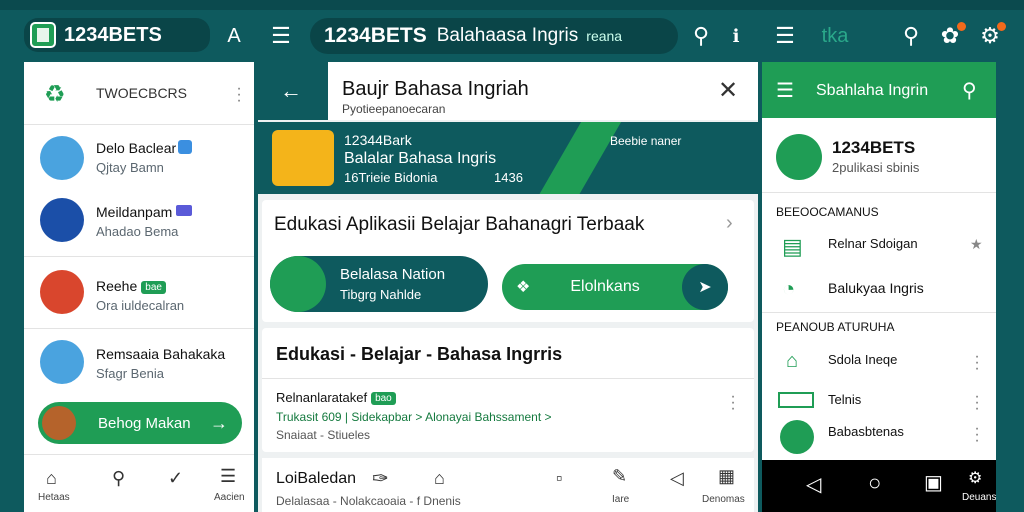 The width and height of the screenshot is (1024, 512). What do you see at coordinates (979, 497) in the screenshot?
I see `nav-label: Deuans` at bounding box center [979, 497].